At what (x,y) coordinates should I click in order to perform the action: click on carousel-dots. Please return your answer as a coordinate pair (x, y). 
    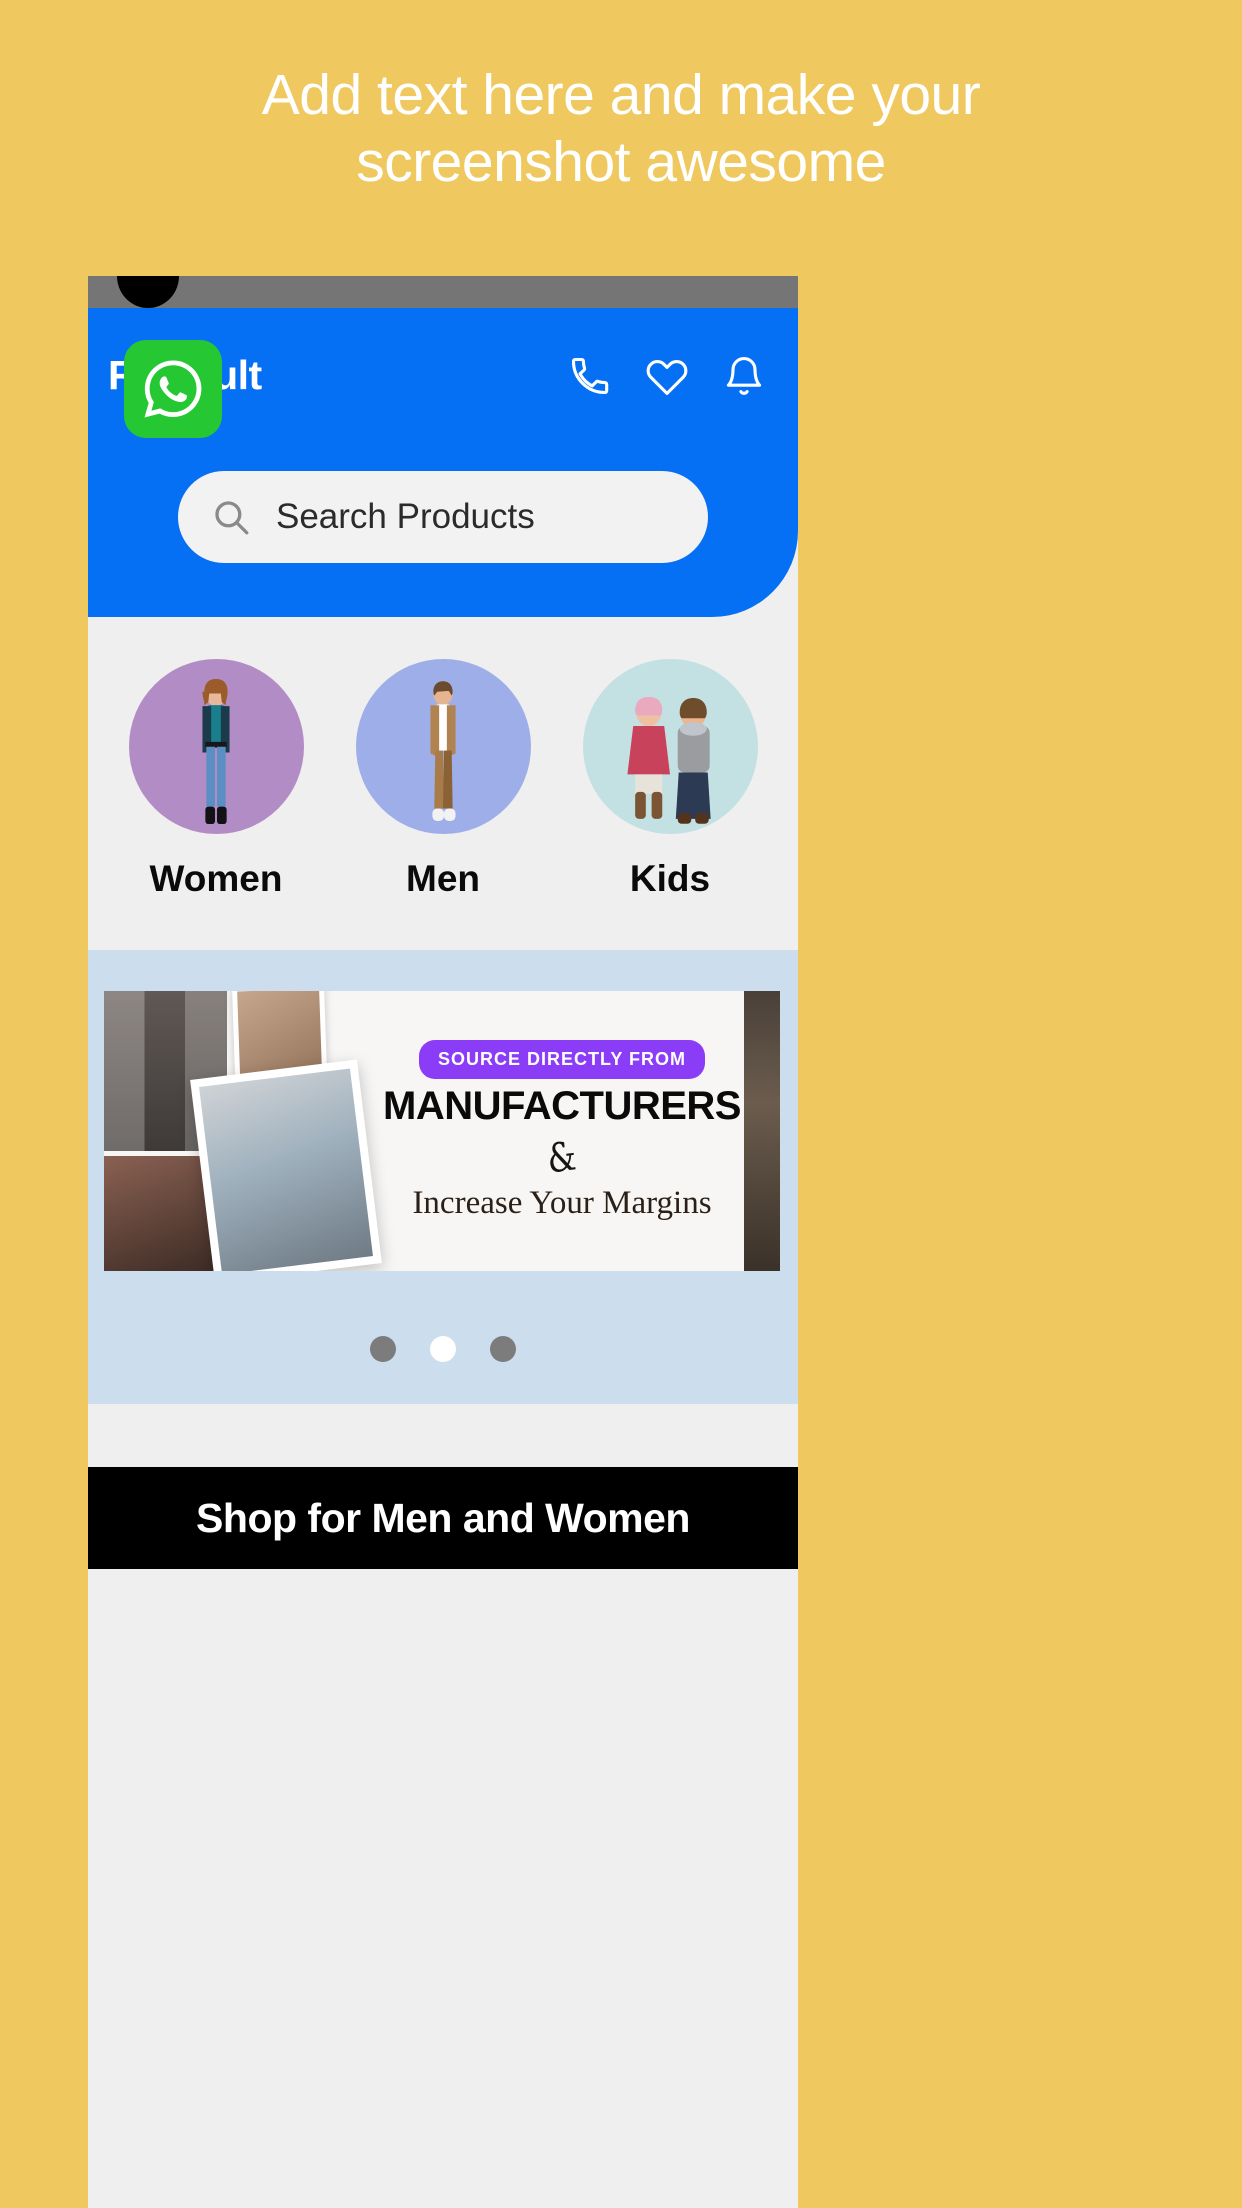
    Looking at the image, I should click on (443, 1349).